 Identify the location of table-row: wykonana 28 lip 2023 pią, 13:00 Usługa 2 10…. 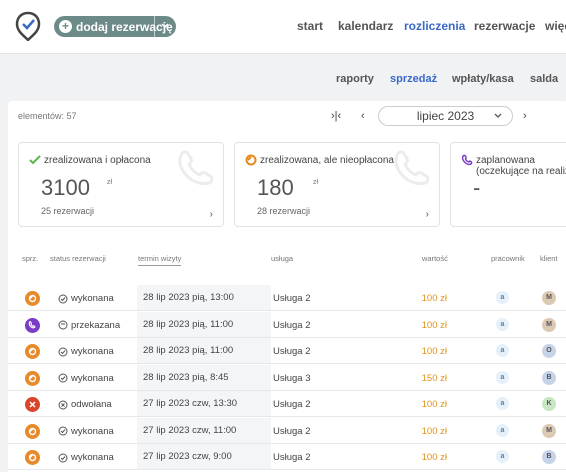
(287, 298).